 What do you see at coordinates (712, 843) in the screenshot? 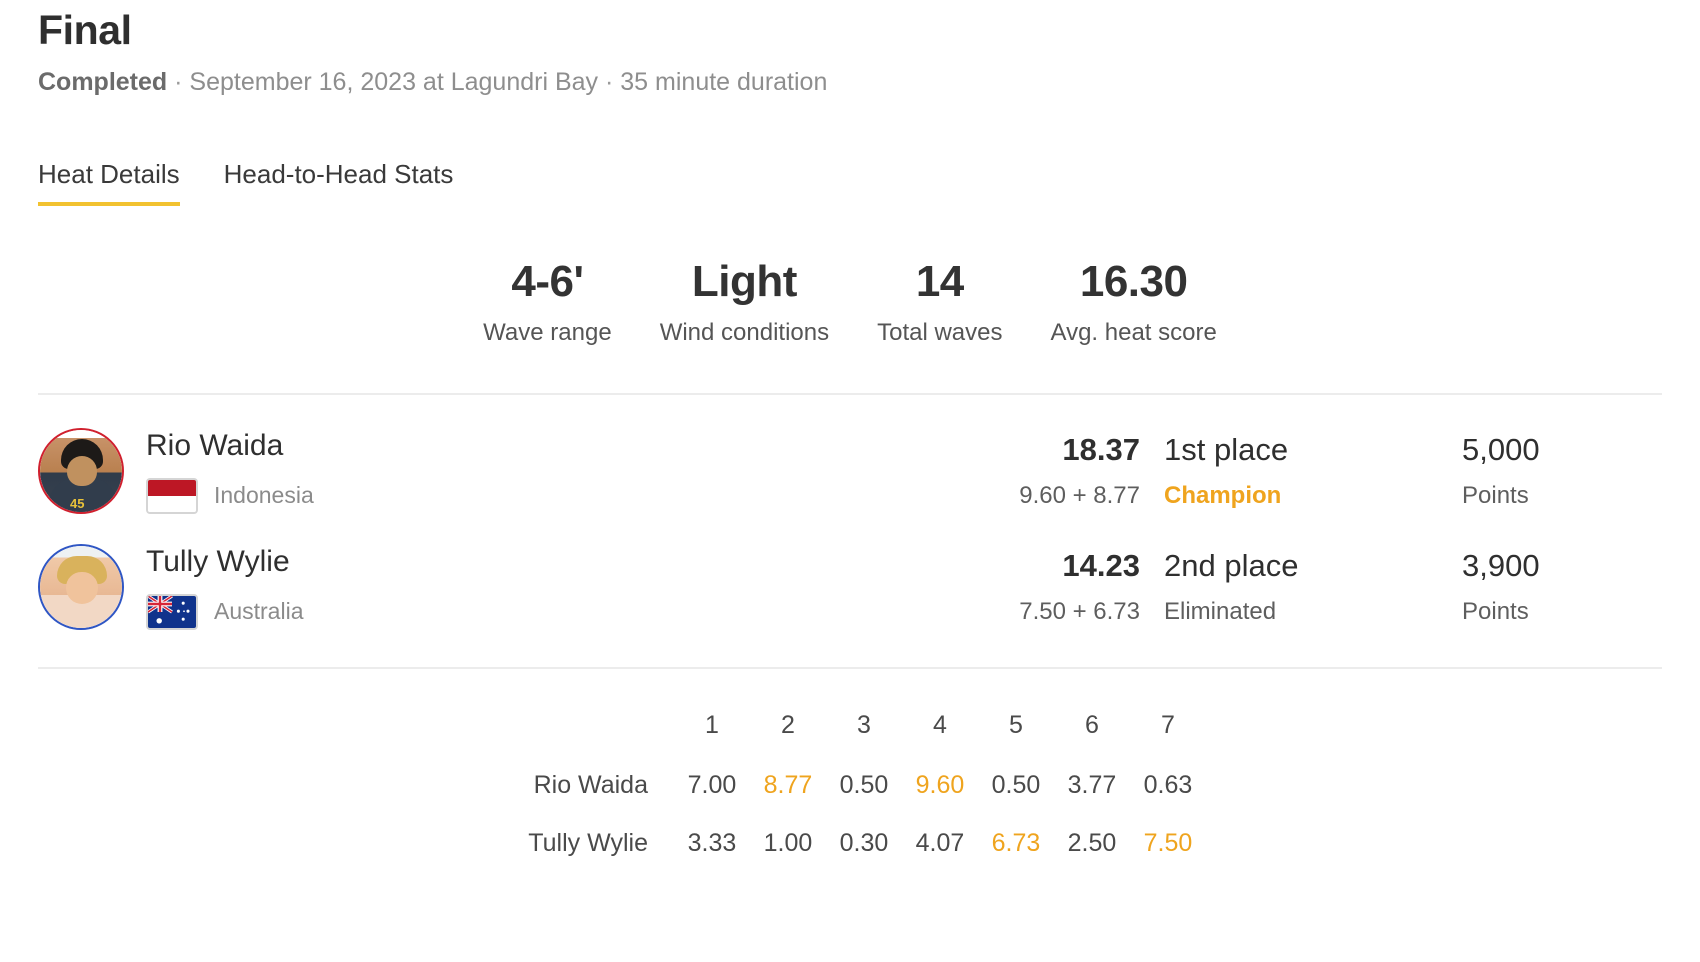
I see `wave-score-cell: 3.33` at bounding box center [712, 843].